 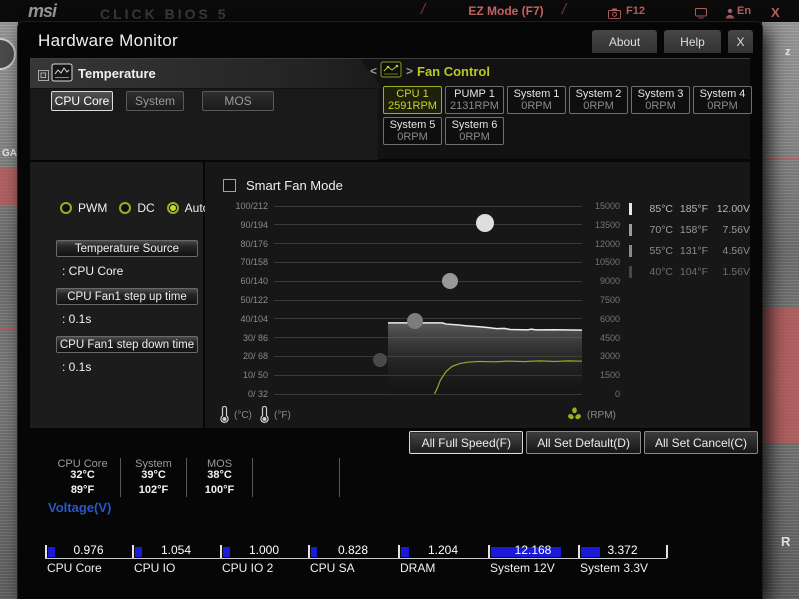 What do you see at coordinates (296, 477) in the screenshot?
I see `summary-col-empty` at bounding box center [296, 477].